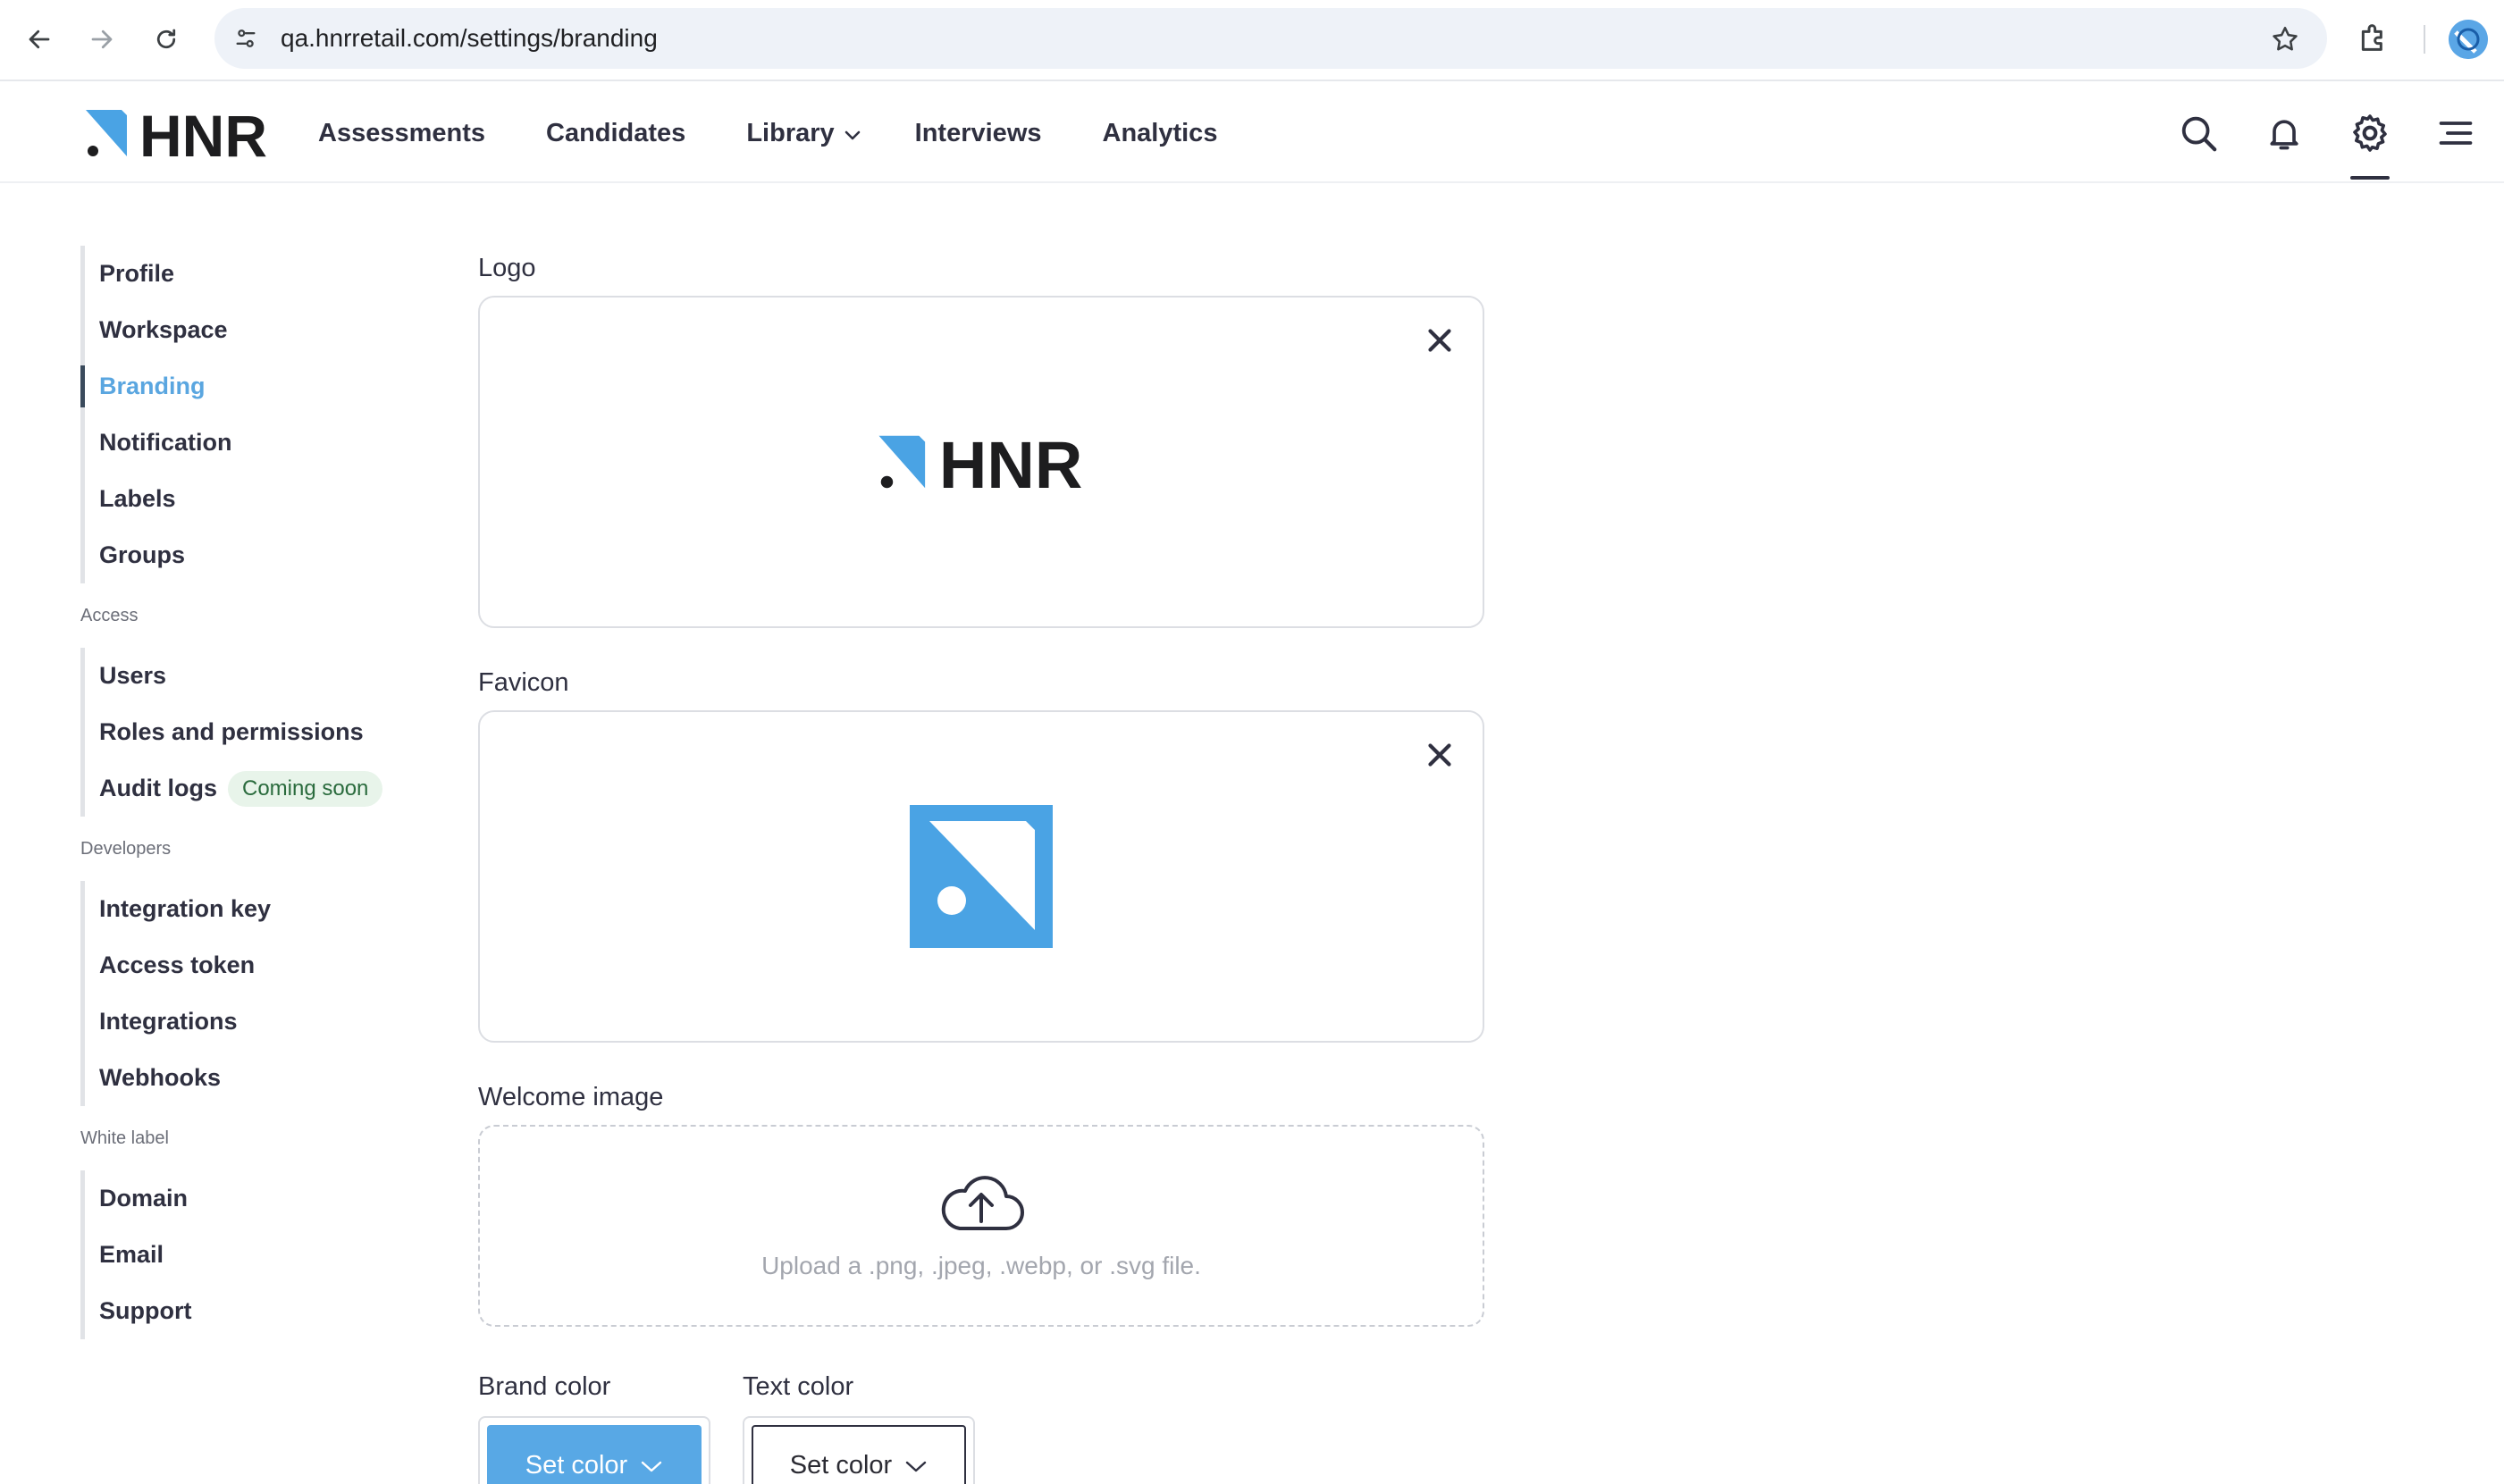 The width and height of the screenshot is (2504, 1484). What do you see at coordinates (523, 683) in the screenshot?
I see `favicon-label: Favicon` at bounding box center [523, 683].